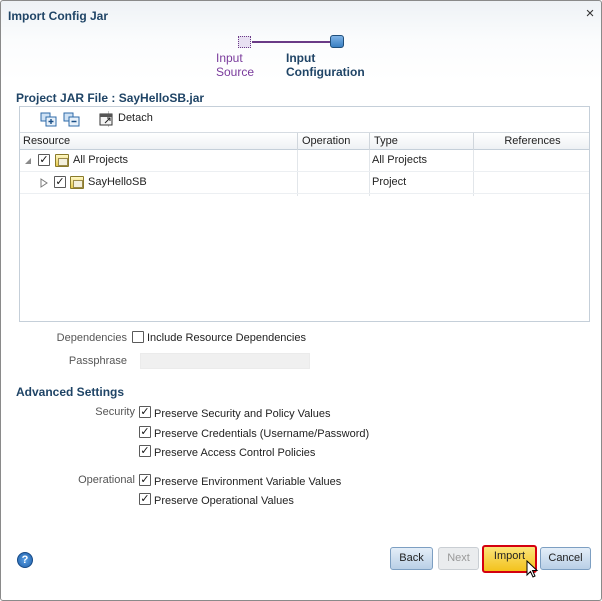 This screenshot has height=601, width=602. Describe the element at coordinates (44, 160) in the screenshot. I see `row-checkbox-all-projects: ✓` at that location.